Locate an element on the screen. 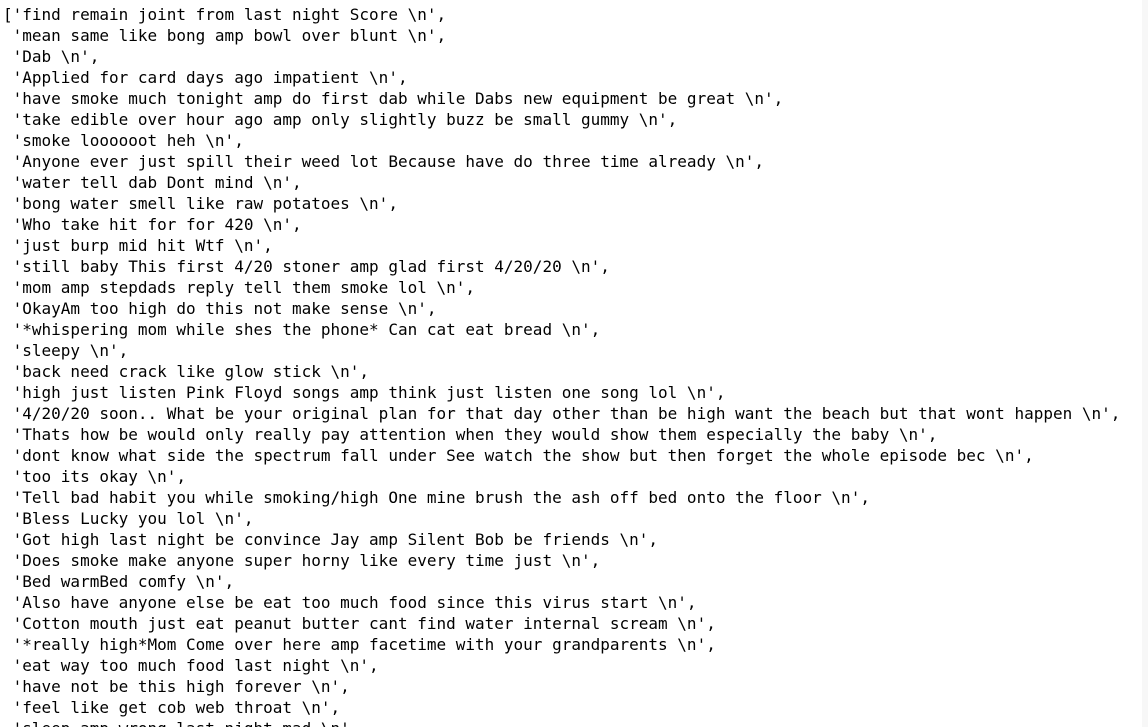 This screenshot has height=727, width=1148. output-line: 'Bless Lucky you lol \n', is located at coordinates (128, 518).